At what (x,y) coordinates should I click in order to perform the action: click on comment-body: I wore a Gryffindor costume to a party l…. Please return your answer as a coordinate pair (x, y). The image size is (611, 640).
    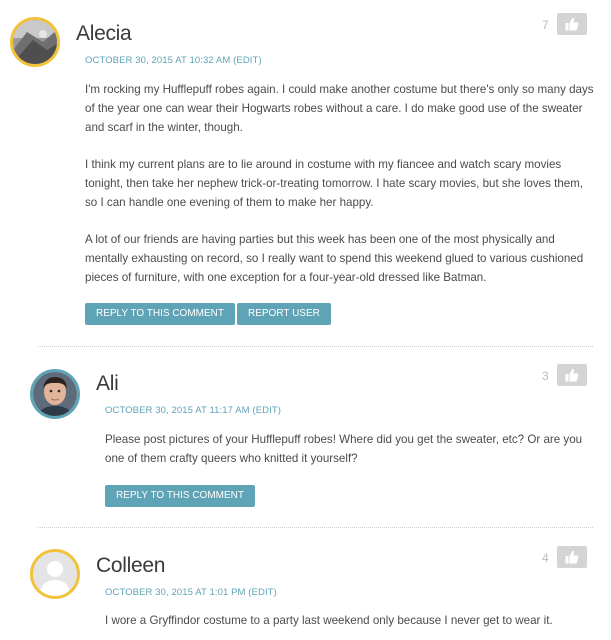
    Looking at the image, I should click on (352, 625).